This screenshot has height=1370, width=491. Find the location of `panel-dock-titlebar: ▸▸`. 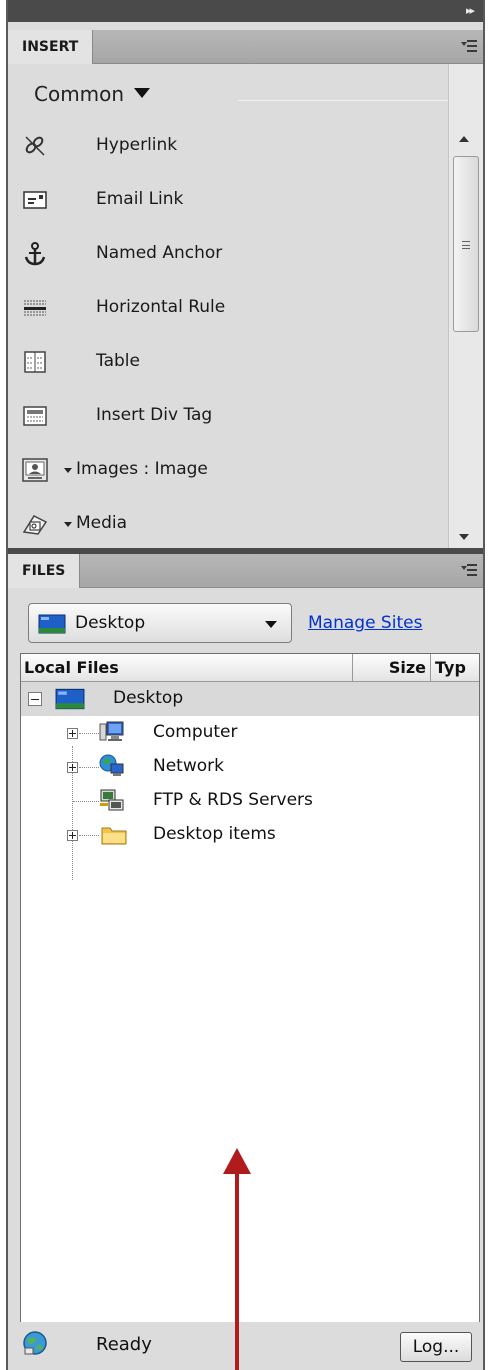

panel-dock-titlebar: ▸▸ is located at coordinates (245, 11).